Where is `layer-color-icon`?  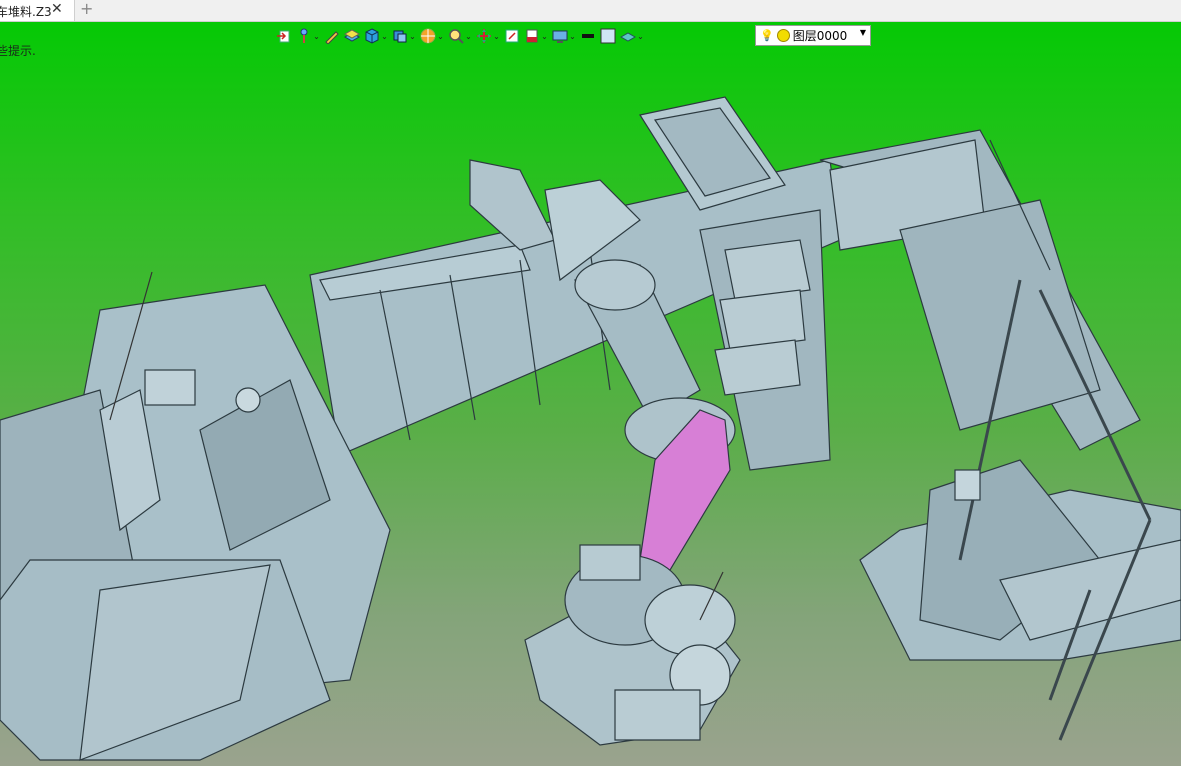 layer-color-icon is located at coordinates (783, 35).